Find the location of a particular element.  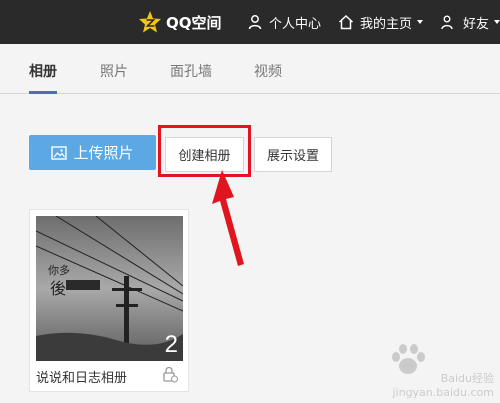

tab-face-wall: 面孔墙 is located at coordinates (191, 71).